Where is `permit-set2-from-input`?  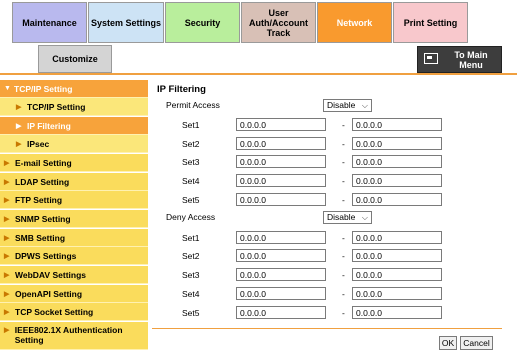
permit-set2-from-input is located at coordinates (281, 143).